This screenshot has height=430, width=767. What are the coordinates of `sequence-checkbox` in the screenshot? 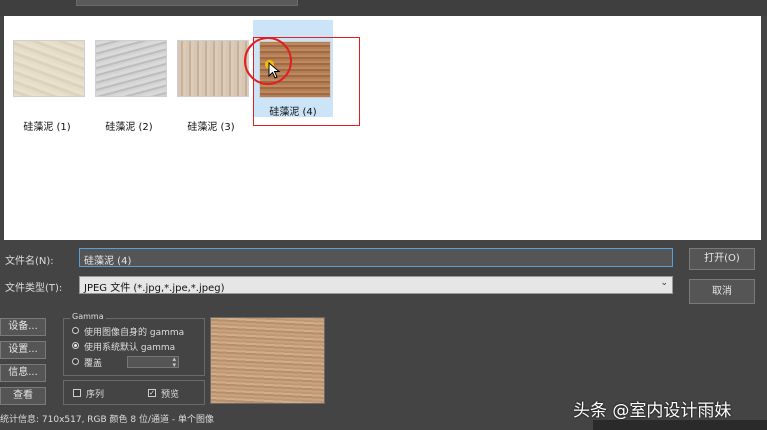 It's located at (77, 393).